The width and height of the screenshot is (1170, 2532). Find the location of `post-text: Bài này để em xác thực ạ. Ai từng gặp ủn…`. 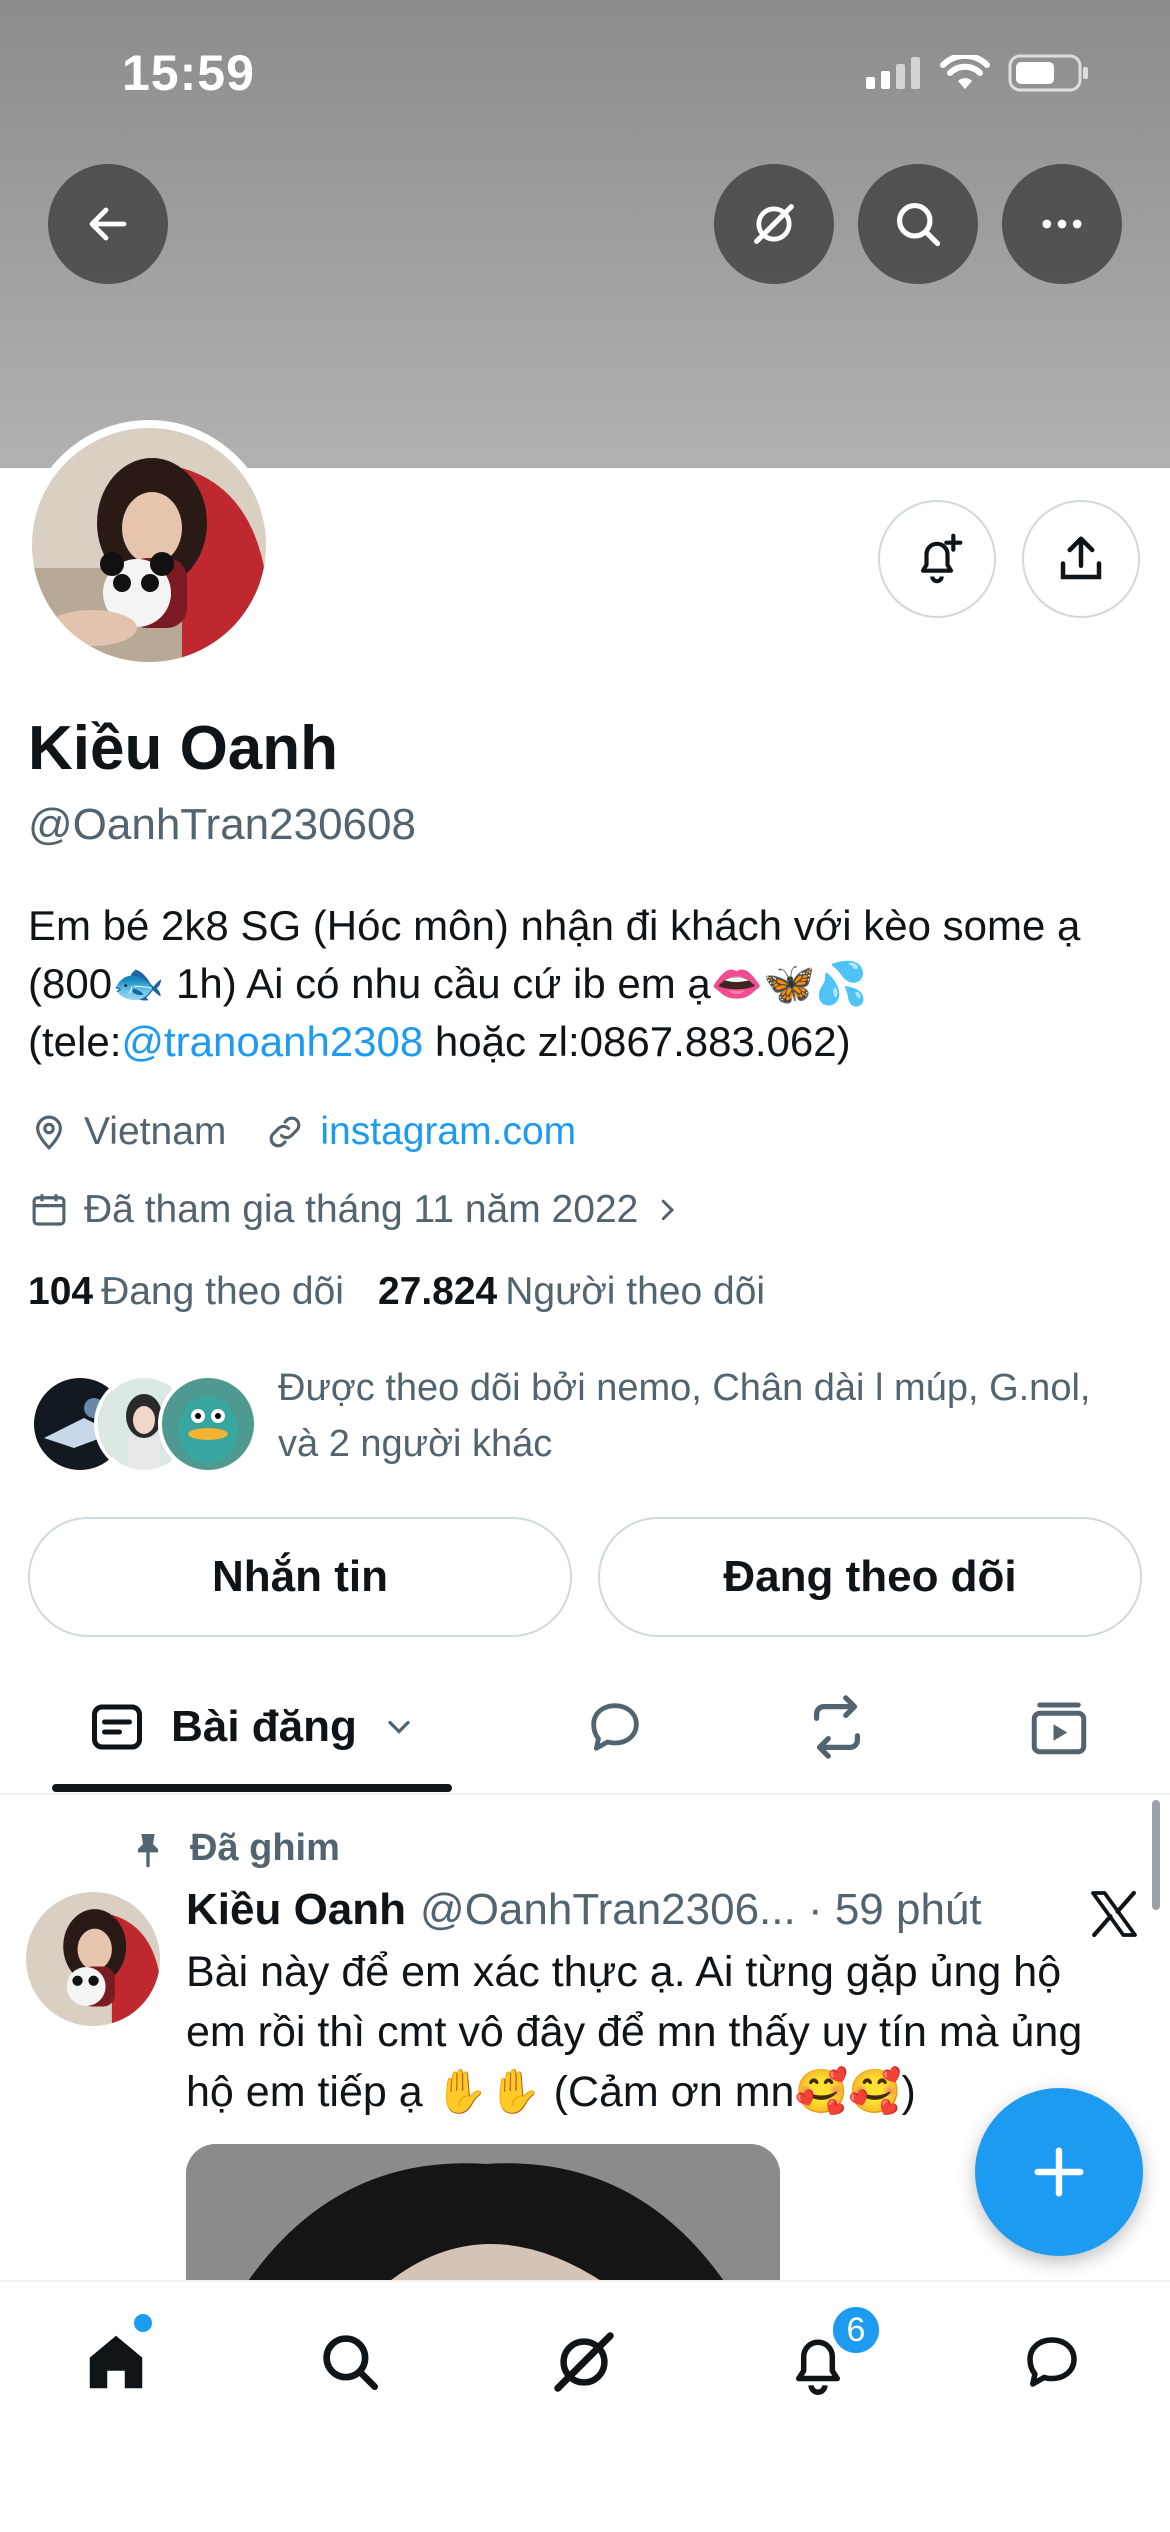

post-text: Bài này để em xác thực ạ. Ai từng gặp ủn… is located at coordinates (656, 2032).